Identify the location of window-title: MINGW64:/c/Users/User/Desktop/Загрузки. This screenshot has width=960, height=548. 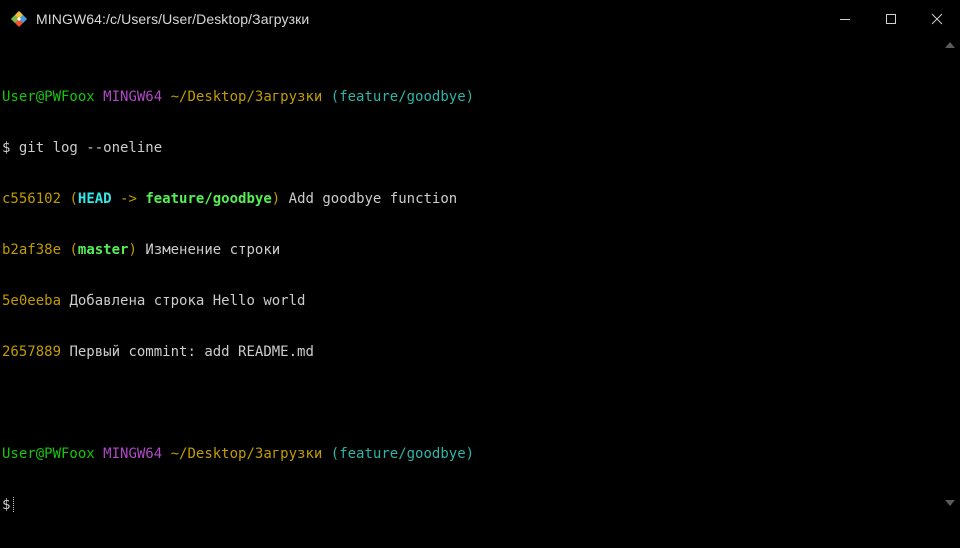
(173, 19).